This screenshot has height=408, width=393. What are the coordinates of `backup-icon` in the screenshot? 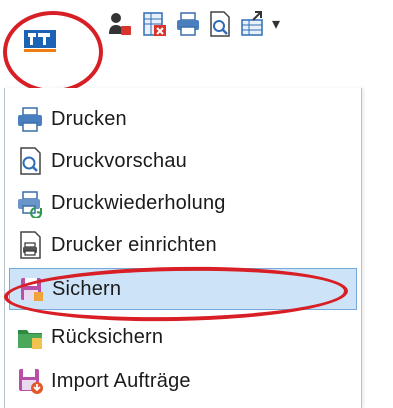 It's located at (32, 289).